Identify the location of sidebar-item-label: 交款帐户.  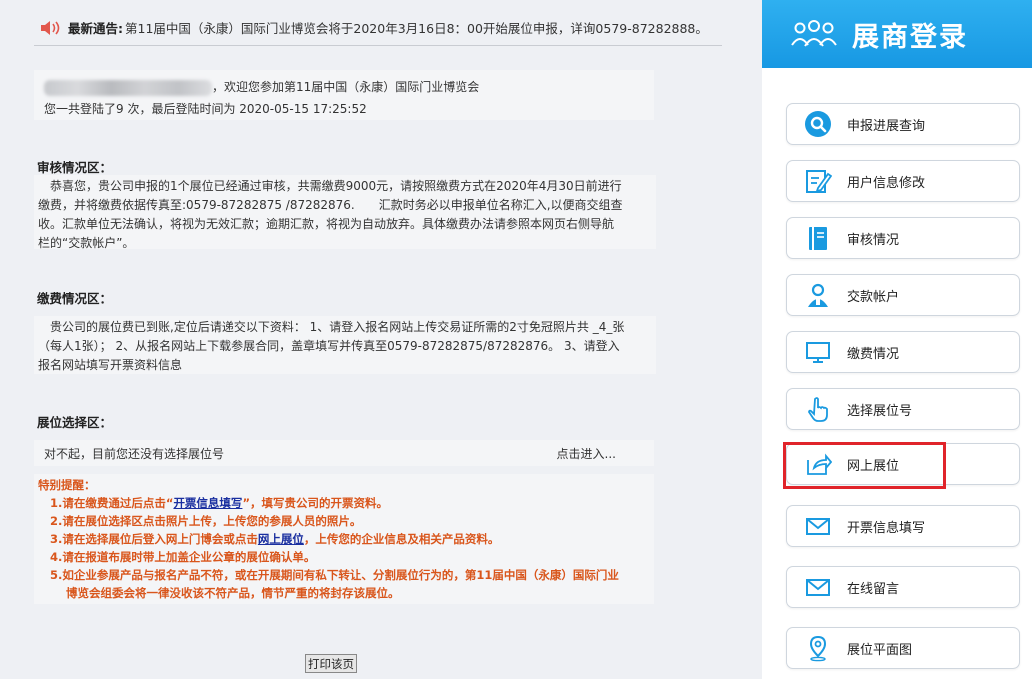
(873, 297).